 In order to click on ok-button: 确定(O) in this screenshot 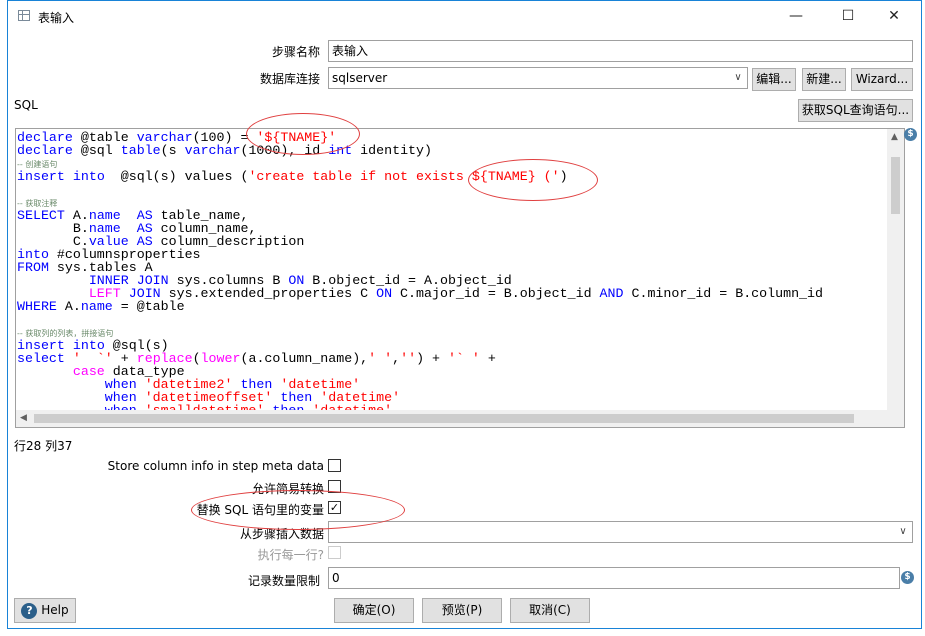, I will do `click(374, 610)`.